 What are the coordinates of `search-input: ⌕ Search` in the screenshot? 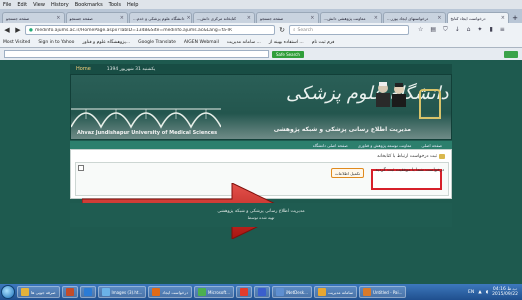 It's located at (349, 30).